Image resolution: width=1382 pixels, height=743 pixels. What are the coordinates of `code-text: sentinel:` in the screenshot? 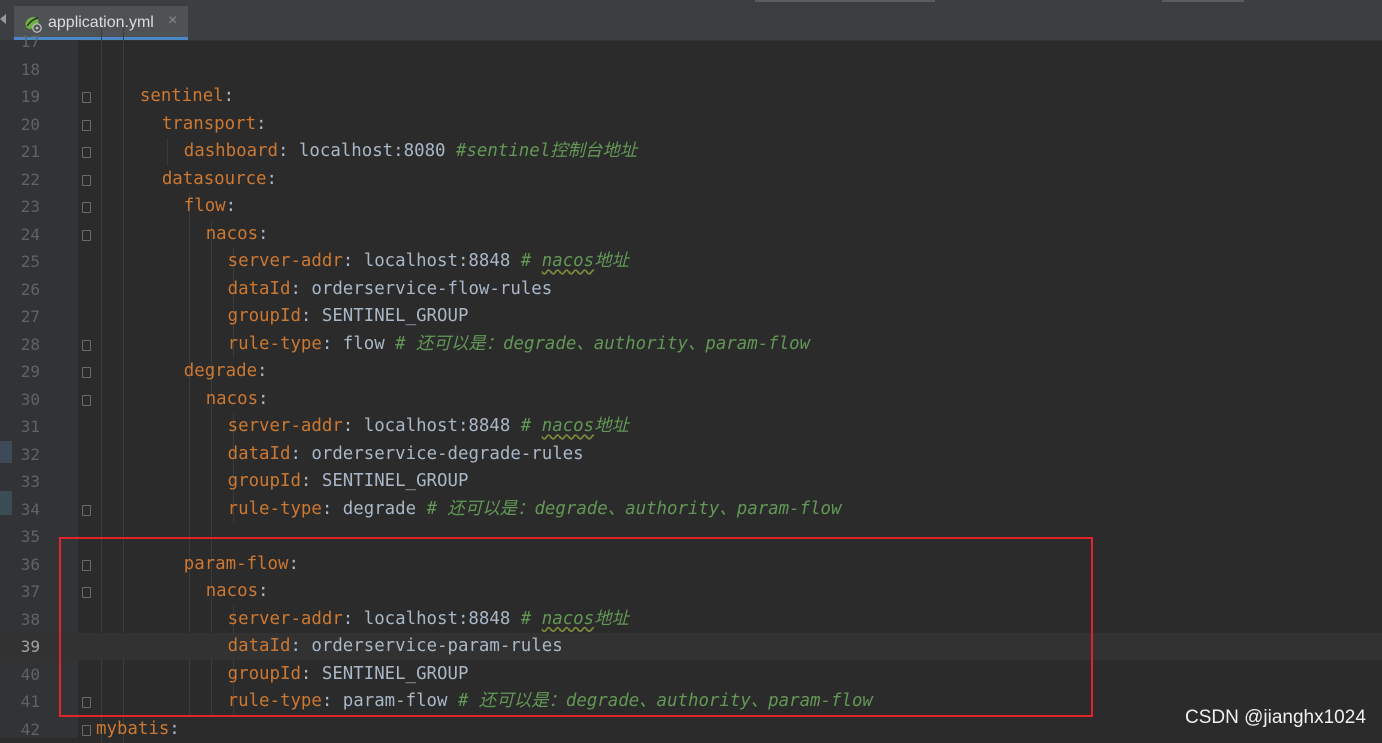 It's located at (187, 96).